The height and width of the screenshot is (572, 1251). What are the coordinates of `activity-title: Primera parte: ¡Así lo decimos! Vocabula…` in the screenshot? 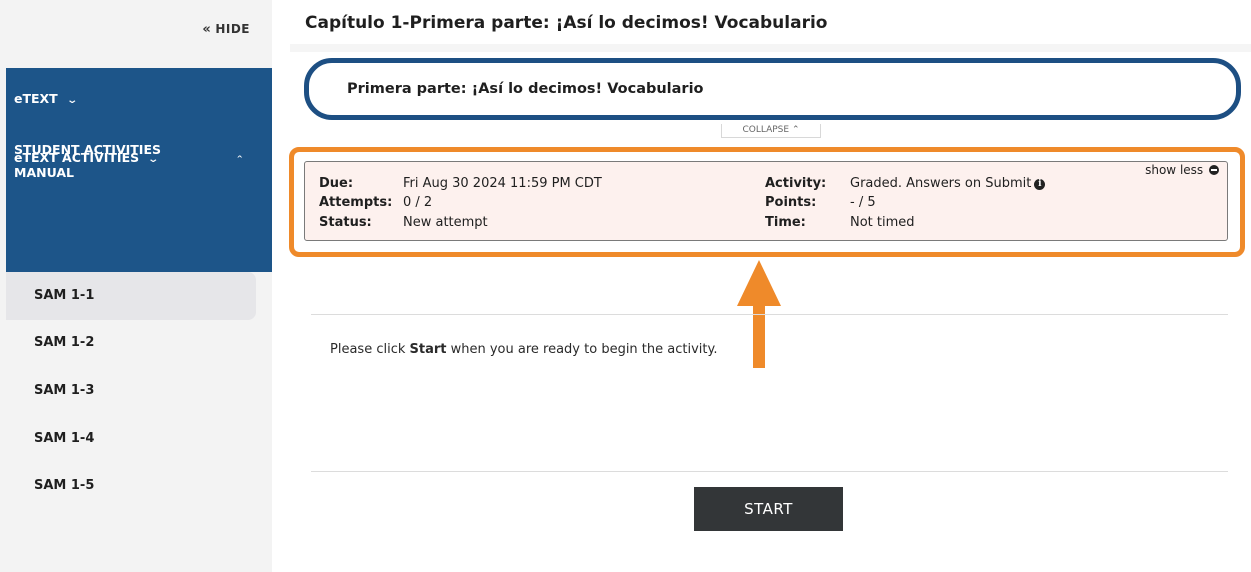 It's located at (525, 89).